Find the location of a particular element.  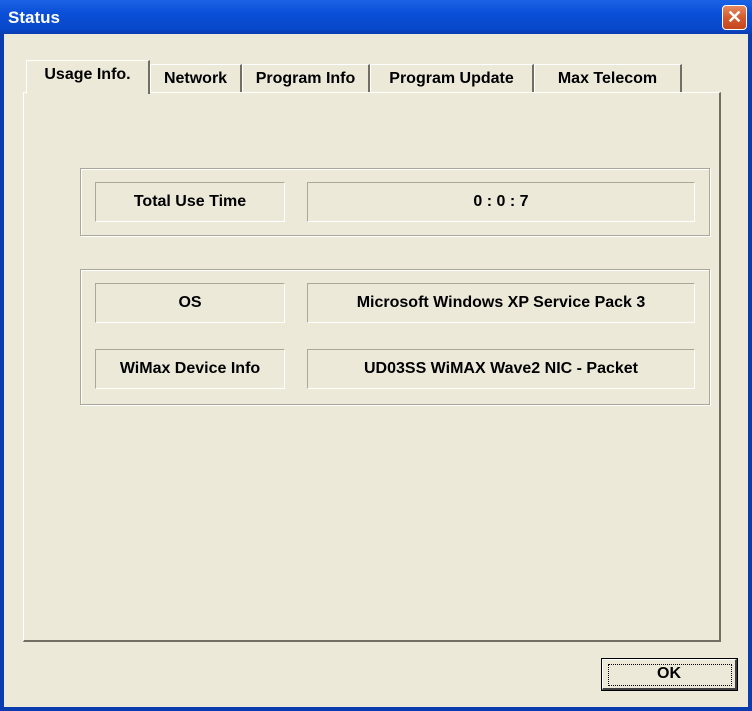

window-frame-bottom is located at coordinates (376, 709).